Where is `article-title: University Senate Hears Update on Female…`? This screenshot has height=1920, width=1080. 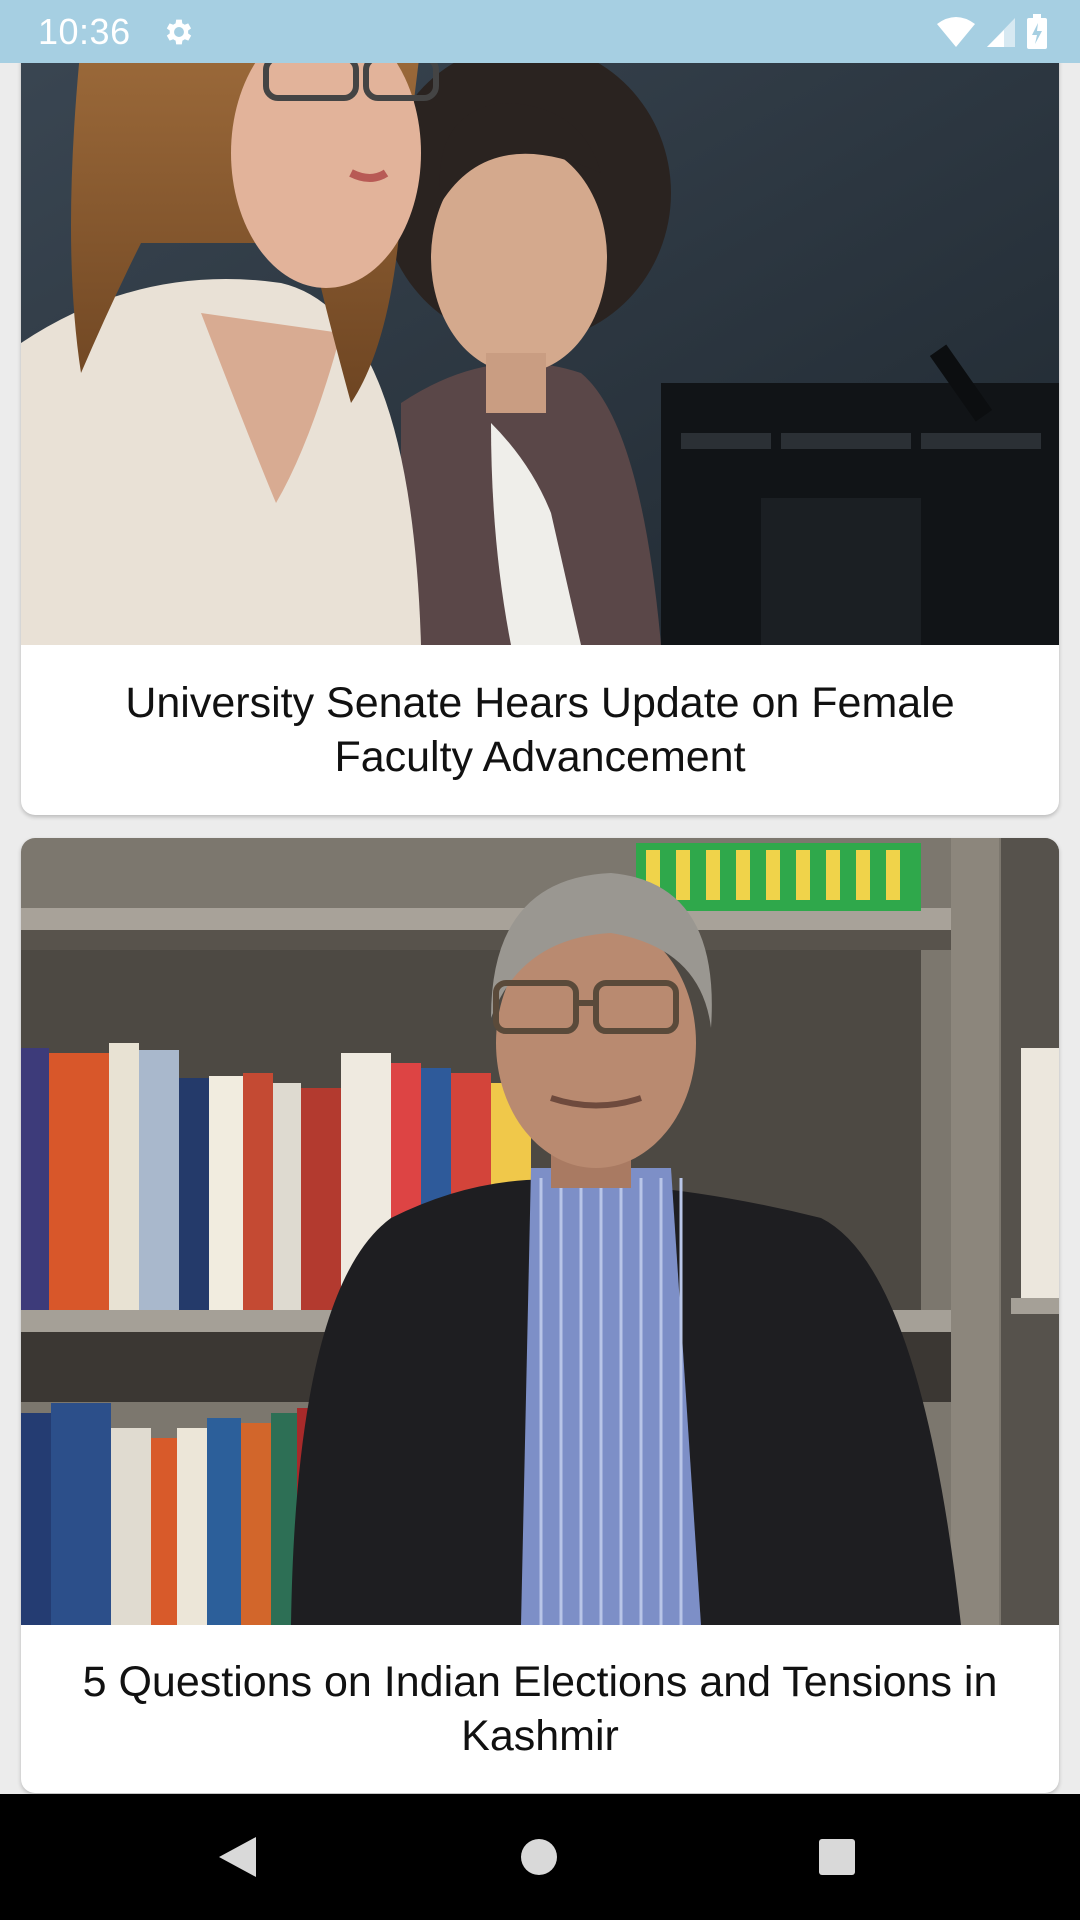 article-title: University Senate Hears Update on Female… is located at coordinates (540, 730).